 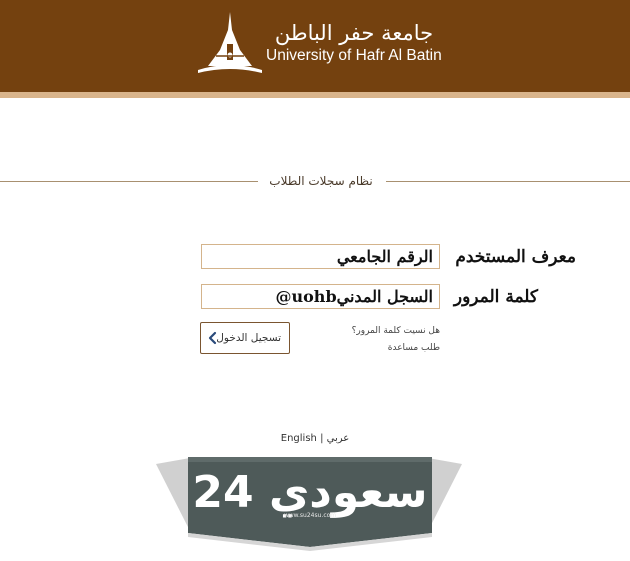 I want to click on header-stripe, so click(x=315, y=95).